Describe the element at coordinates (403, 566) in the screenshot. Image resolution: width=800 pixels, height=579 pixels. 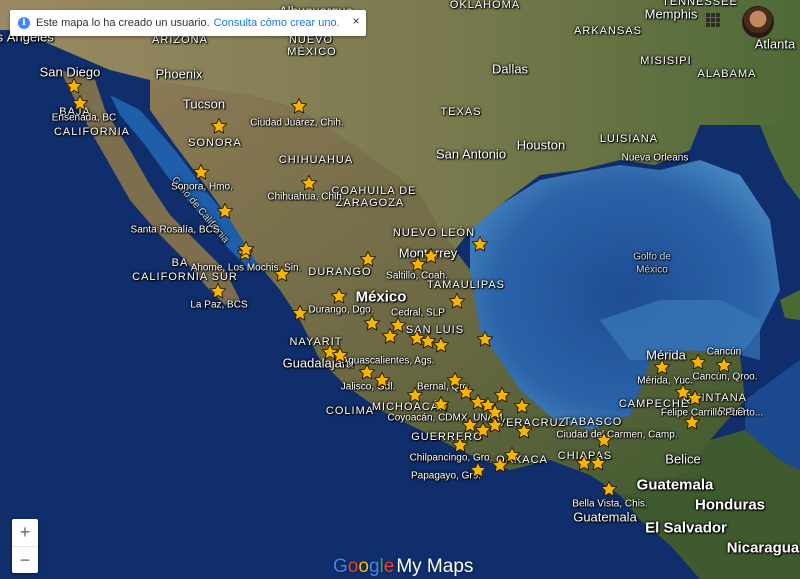
I see `google-my-maps-logo: Google My Maps` at that location.